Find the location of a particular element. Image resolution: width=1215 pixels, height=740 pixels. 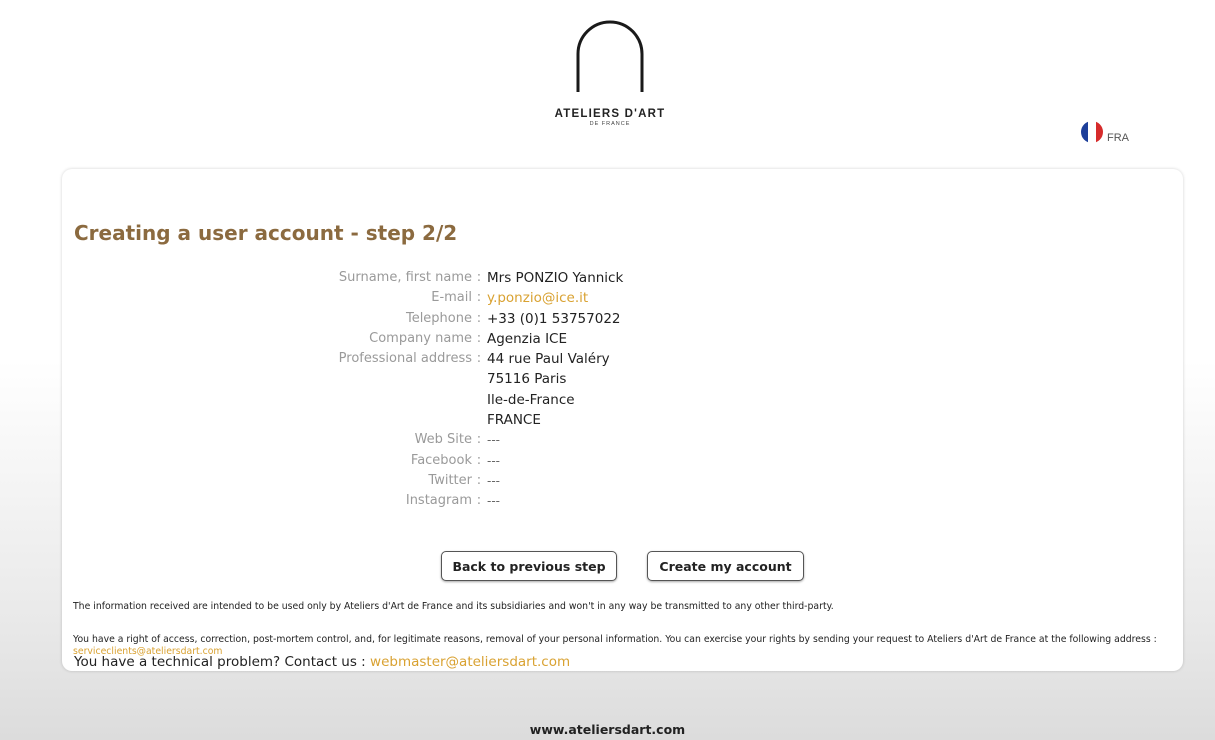

field-row-address-city: 75116 Paris is located at coordinates (622, 379).